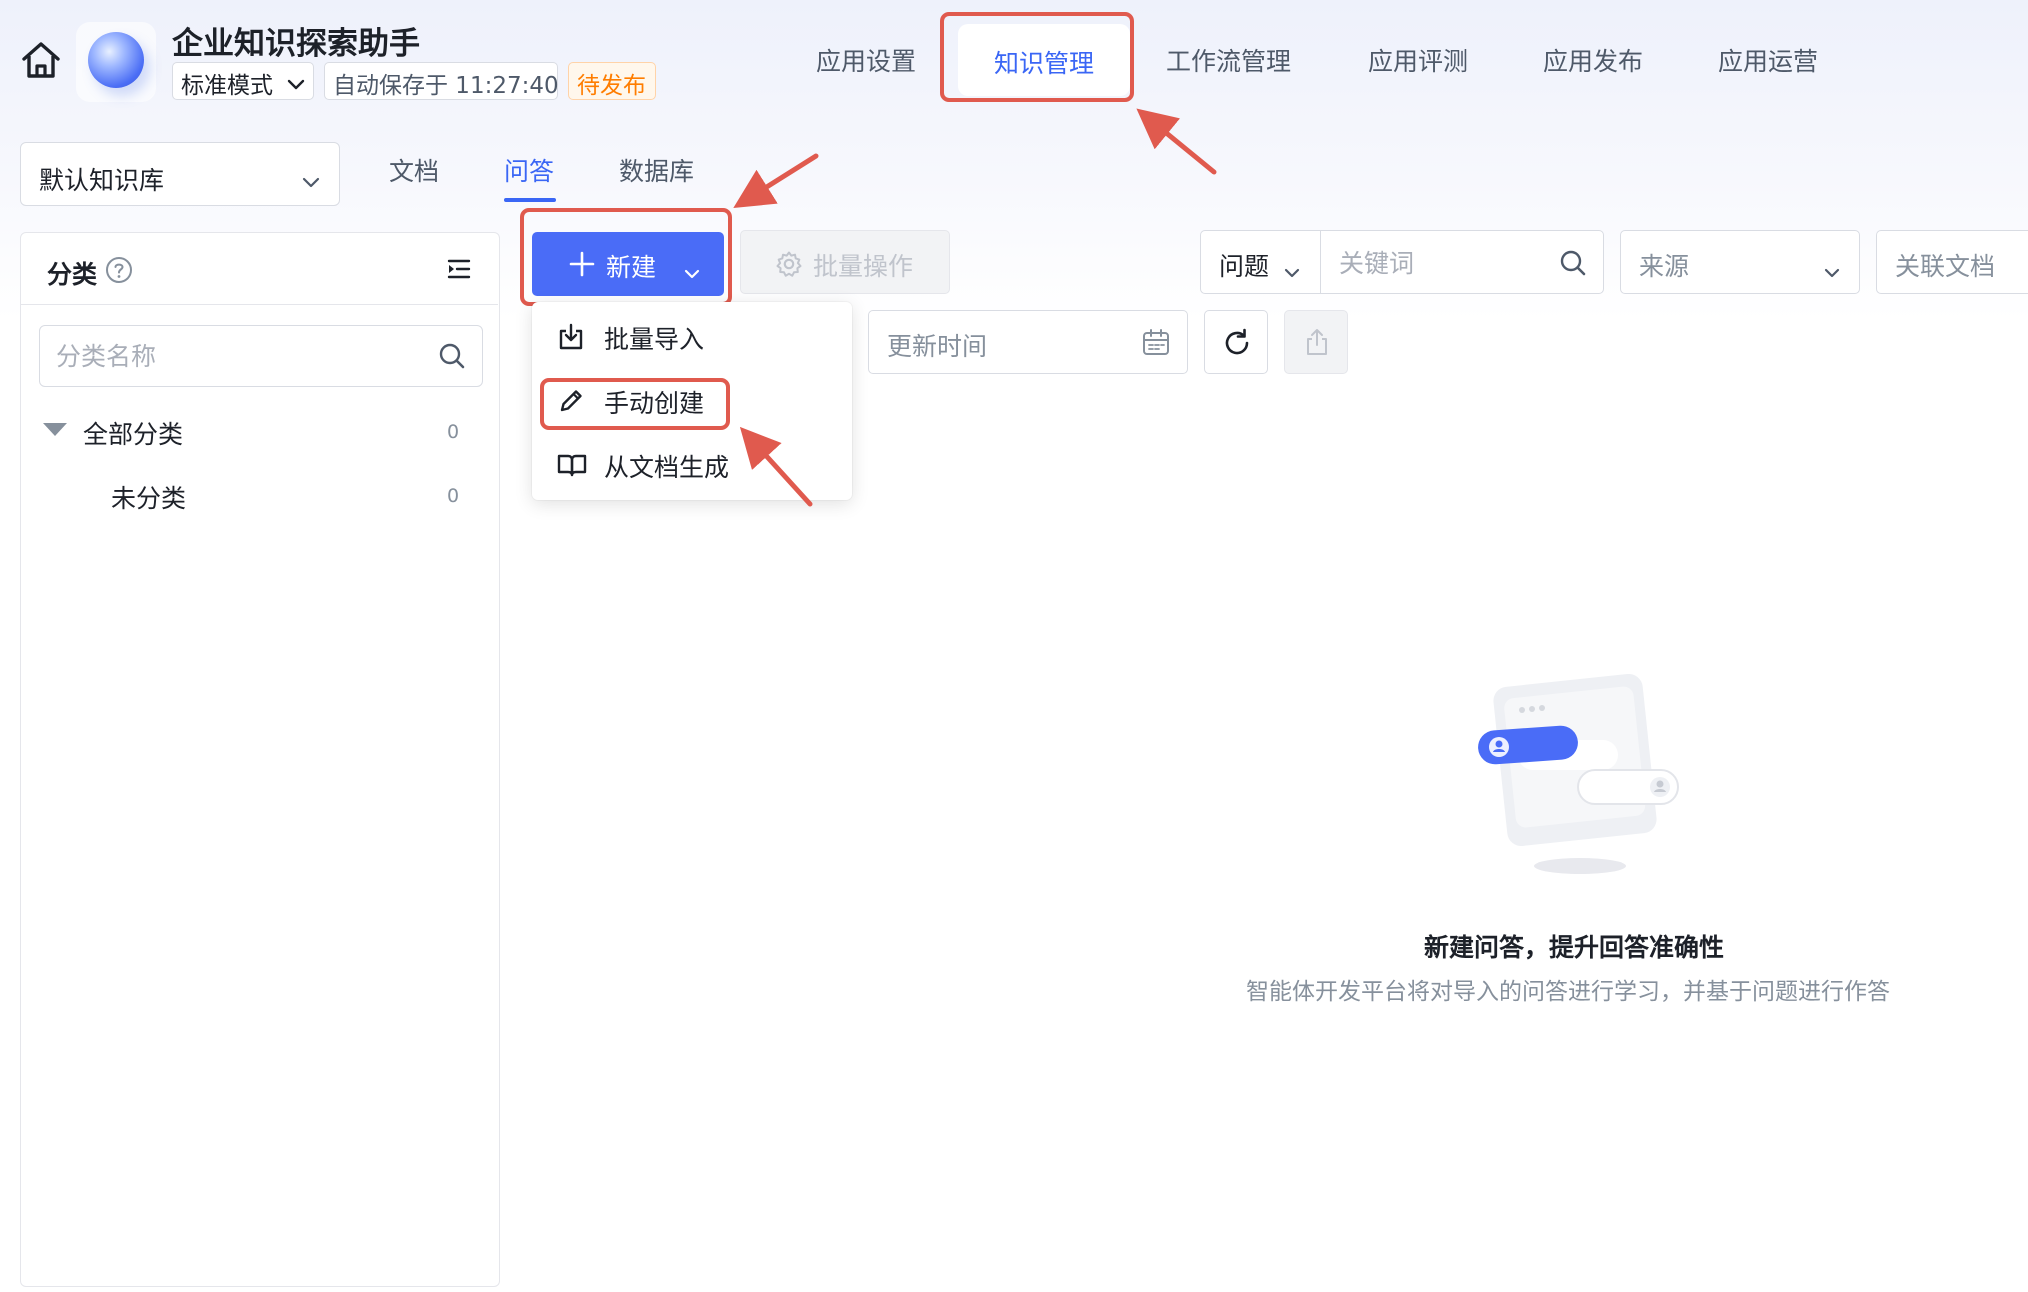 The height and width of the screenshot is (1292, 2028). Describe the element at coordinates (1418, 60) in the screenshot. I see `nav-app-evaluation: 应用评测` at that location.